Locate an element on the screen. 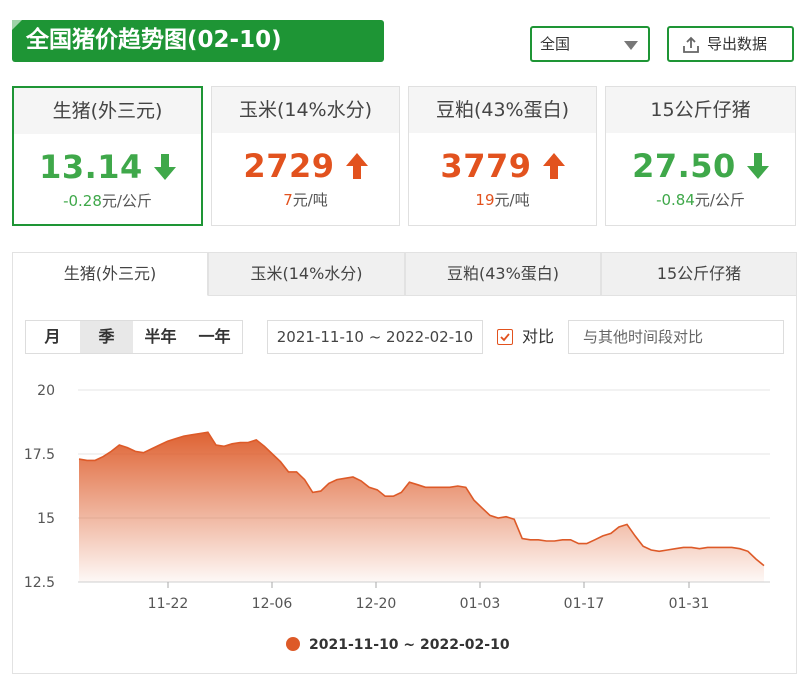 Image resolution: width=809 pixels, height=688 pixels. legend-label: 2021-11-10 ~ 2022-02-10 is located at coordinates (409, 645).